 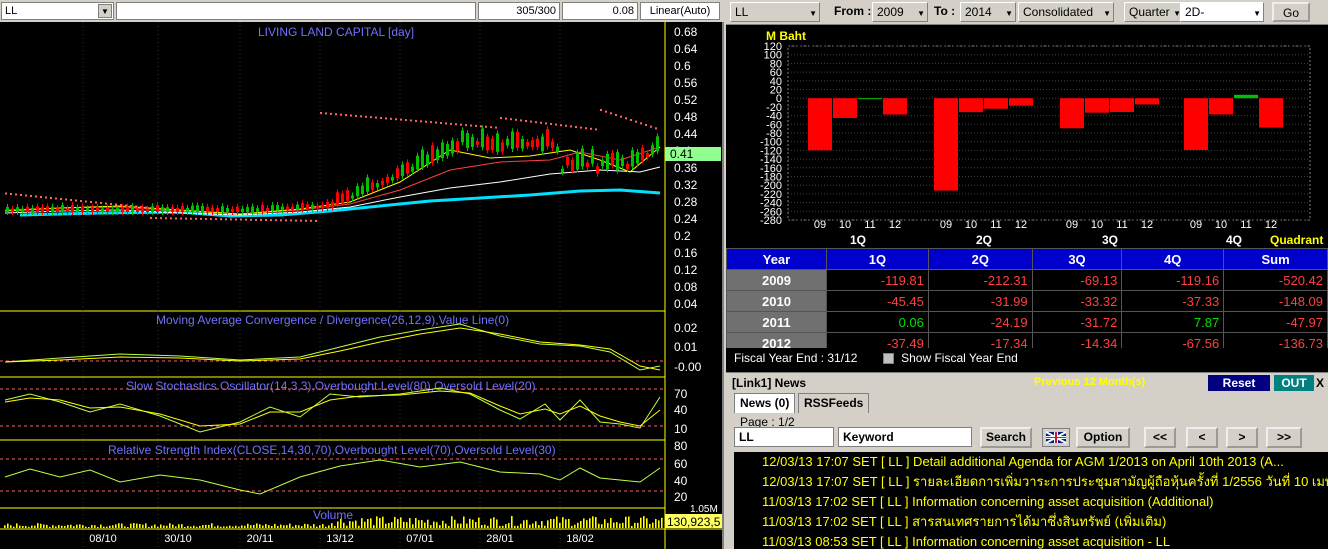 I want to click on chart-toolbar: LL ▼ 305/300 0.08 Linear(Auto), so click(x=362, y=11).